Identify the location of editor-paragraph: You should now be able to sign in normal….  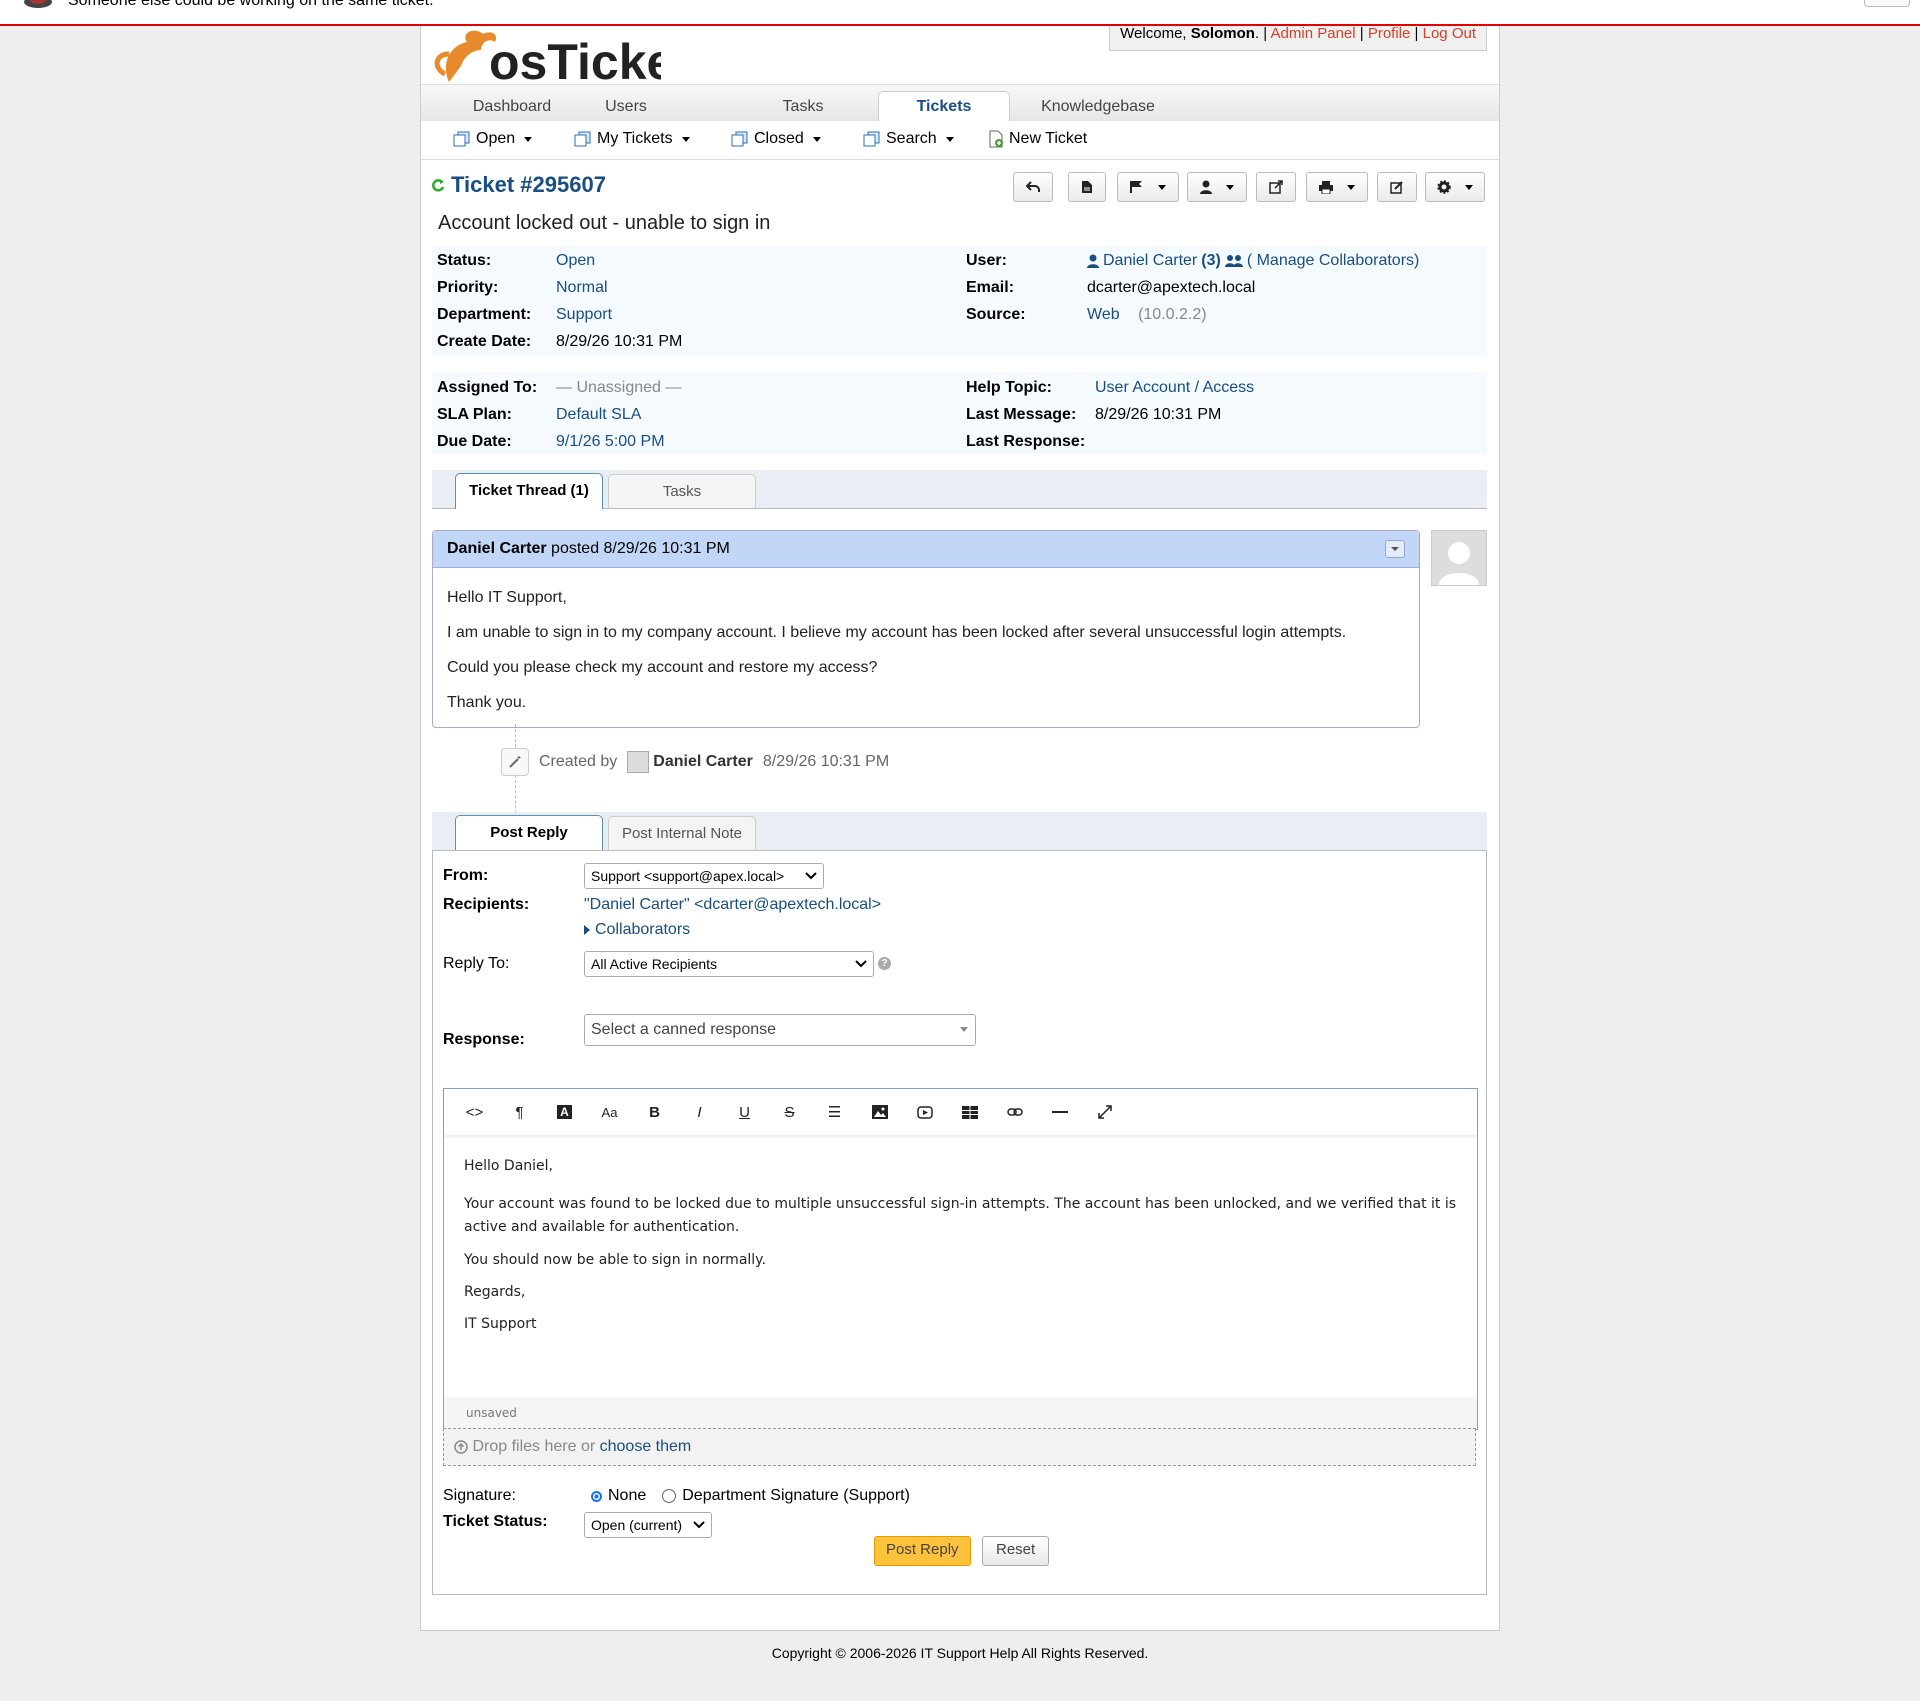
(615, 1260).